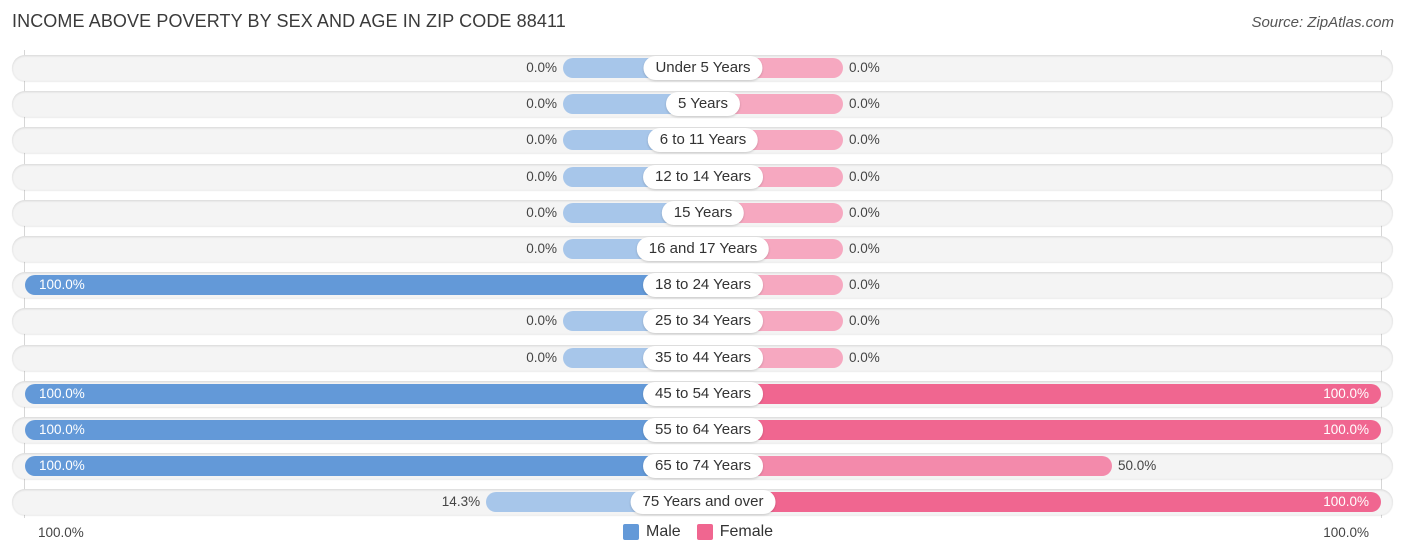 The height and width of the screenshot is (558, 1406). I want to click on category-label: 65 to 74 Years, so click(703, 466).